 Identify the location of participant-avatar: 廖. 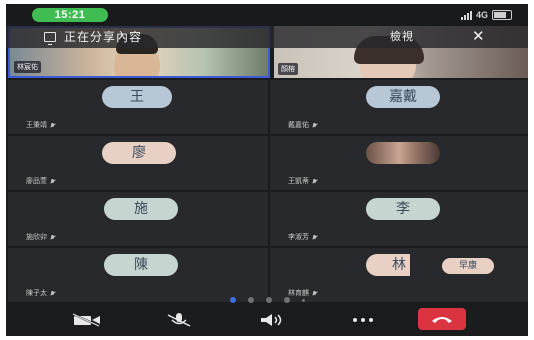
(139, 153).